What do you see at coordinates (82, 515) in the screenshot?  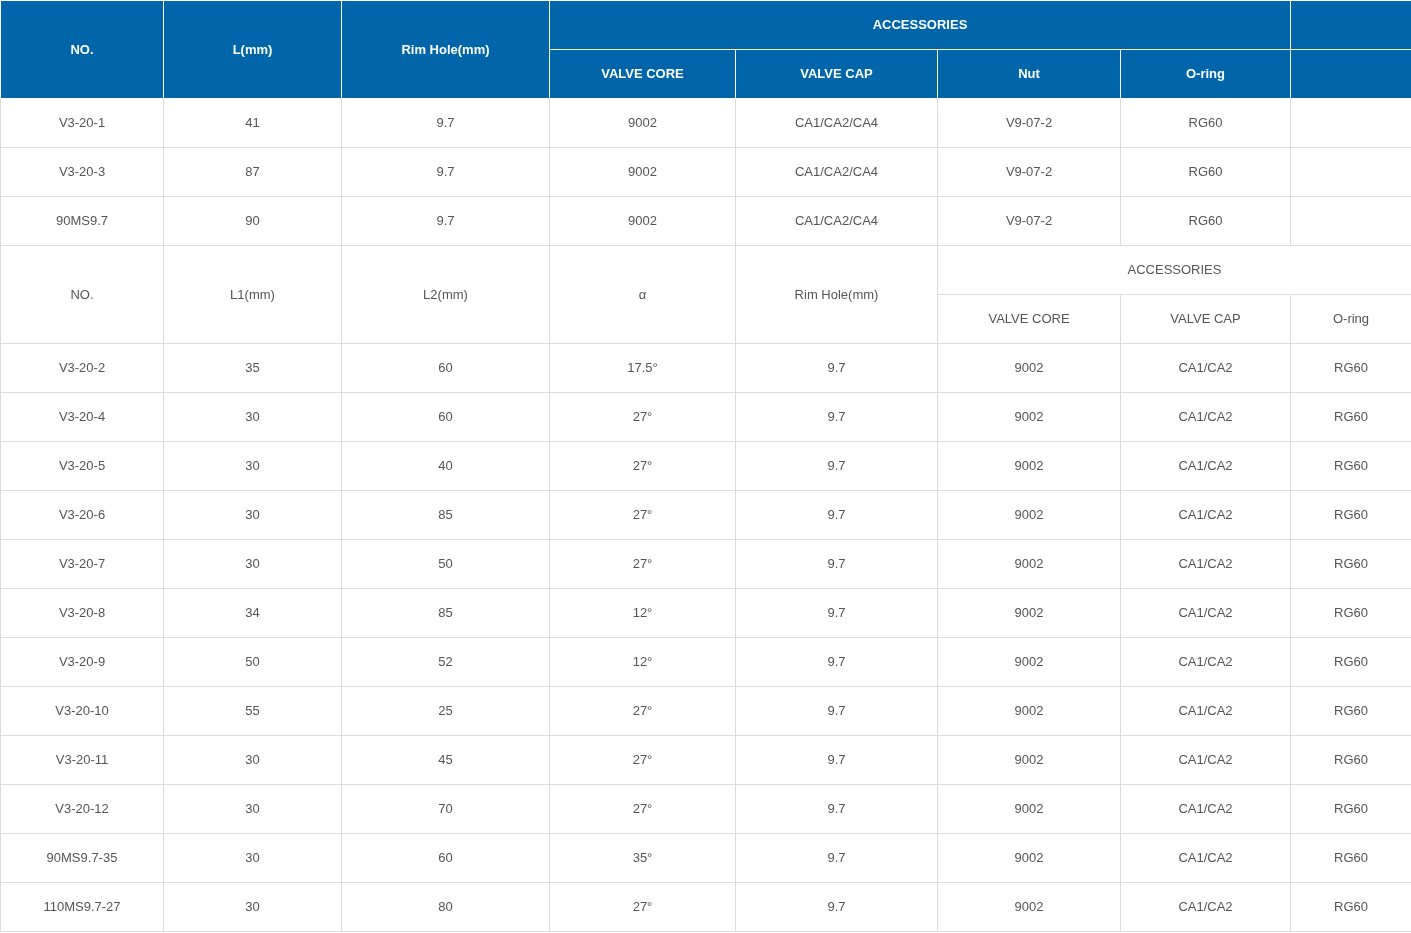 I see `table-cell: V3-20-6` at bounding box center [82, 515].